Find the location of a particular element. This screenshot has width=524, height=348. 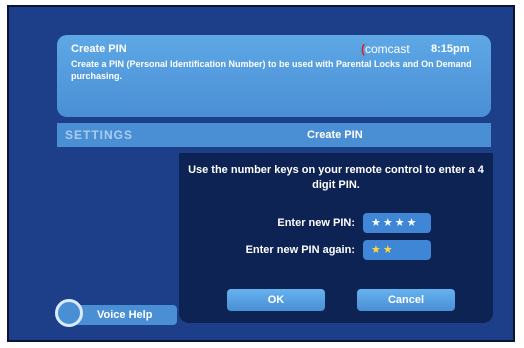

new-pin-again-field: ★★ is located at coordinates (397, 250).